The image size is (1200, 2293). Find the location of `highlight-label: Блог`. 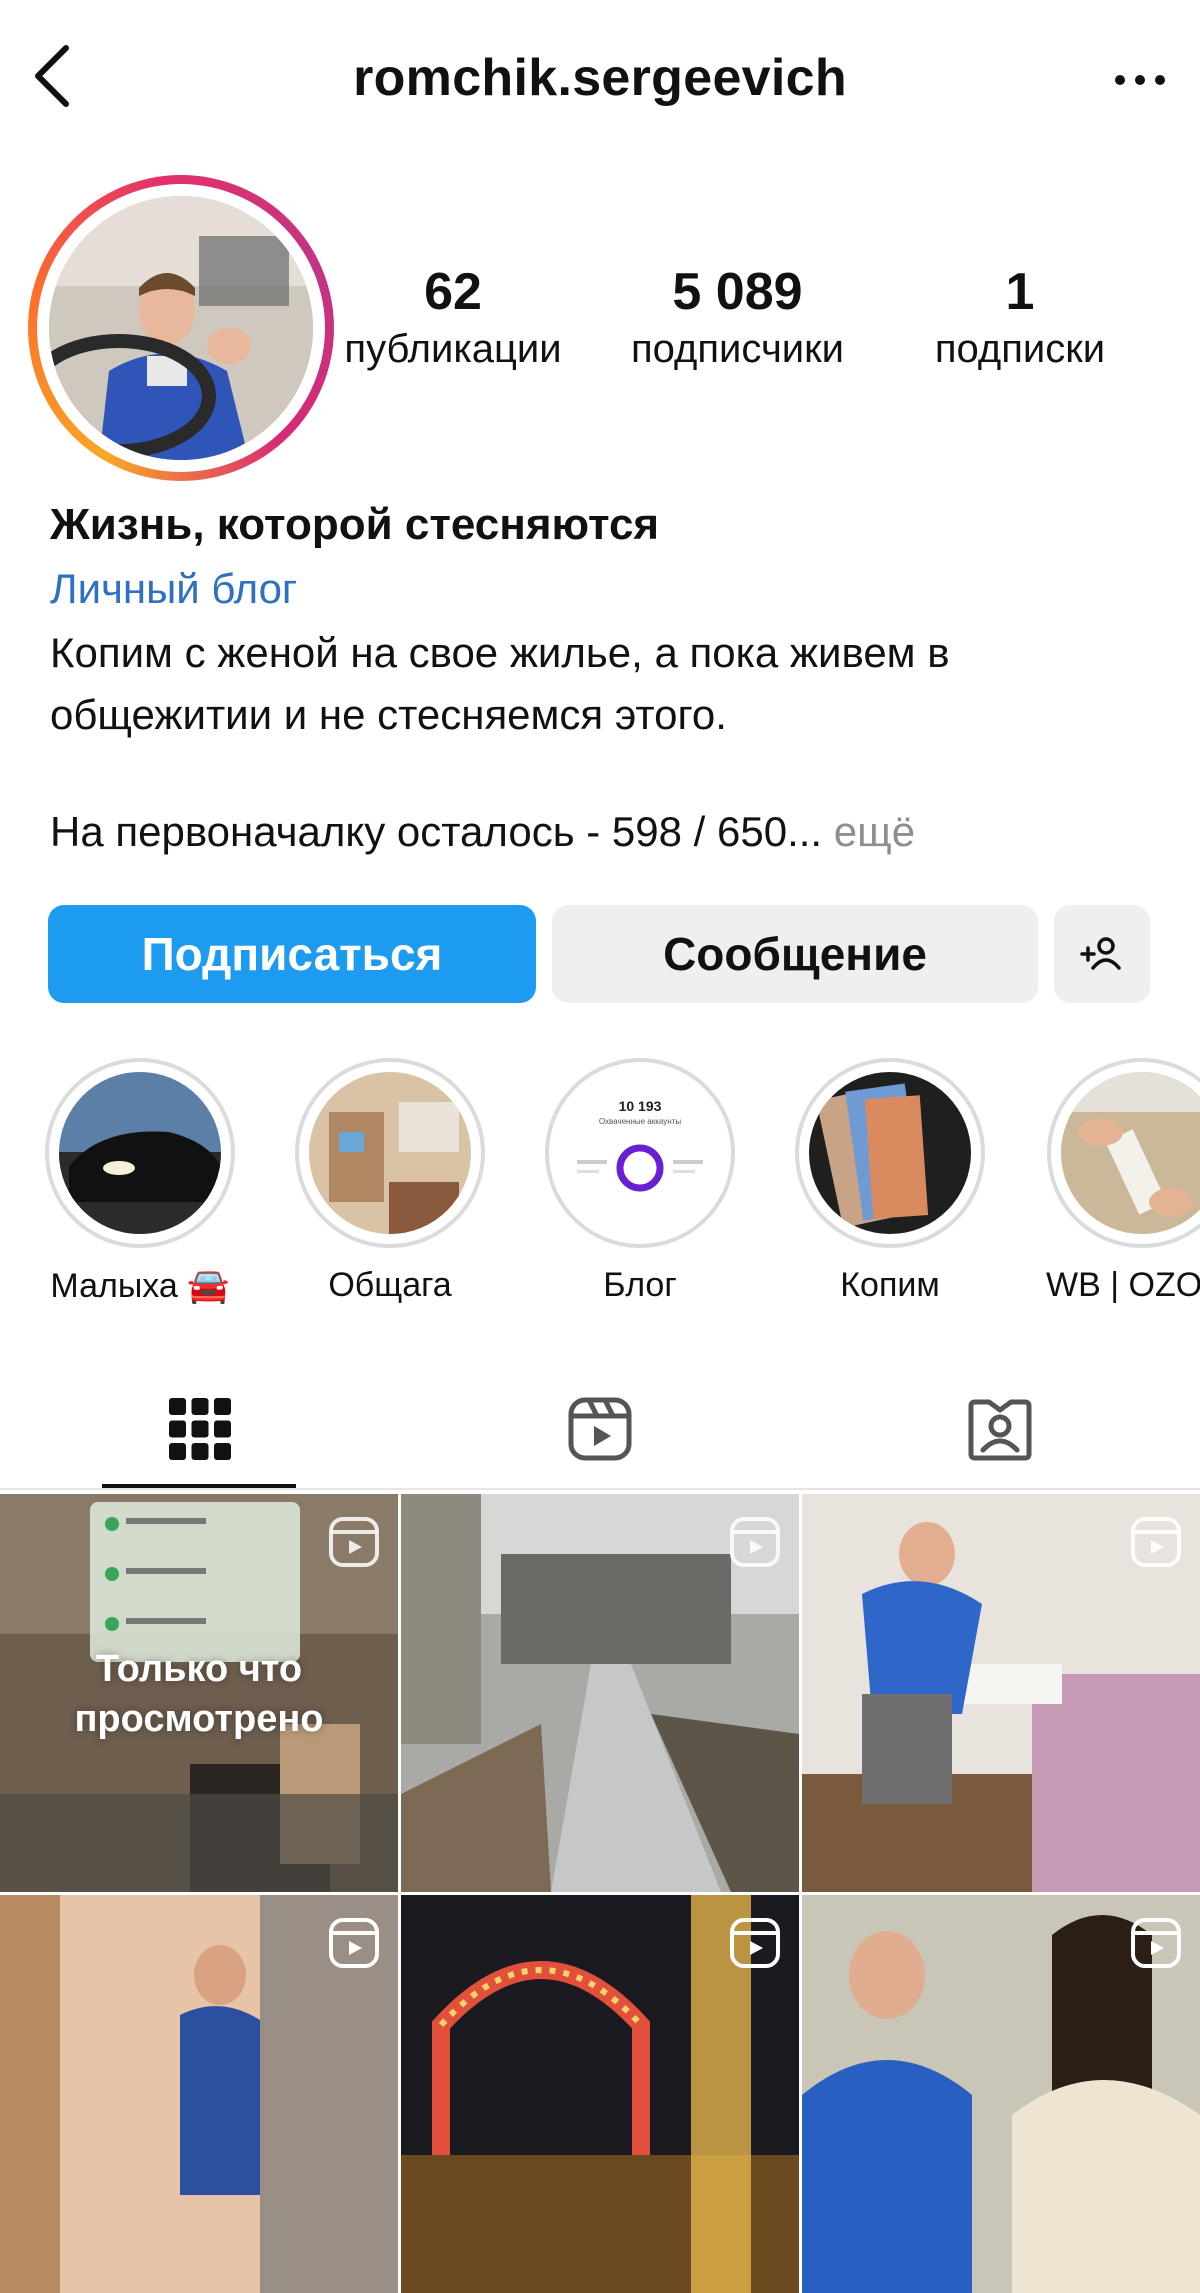

highlight-label: Блог is located at coordinates (640, 1285).